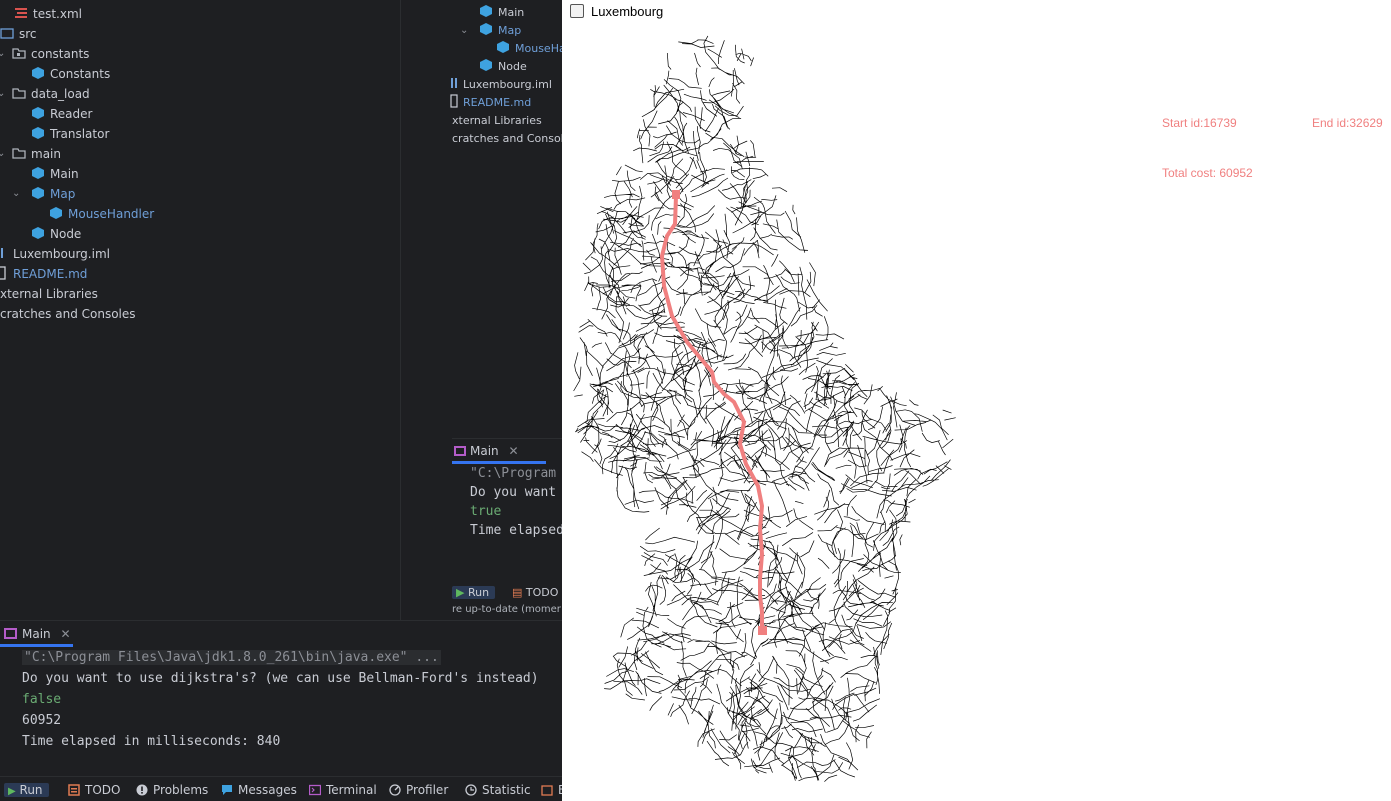 The image size is (1391, 801). What do you see at coordinates (55, 174) in the screenshot?
I see `tree-item-main-class: Main` at bounding box center [55, 174].